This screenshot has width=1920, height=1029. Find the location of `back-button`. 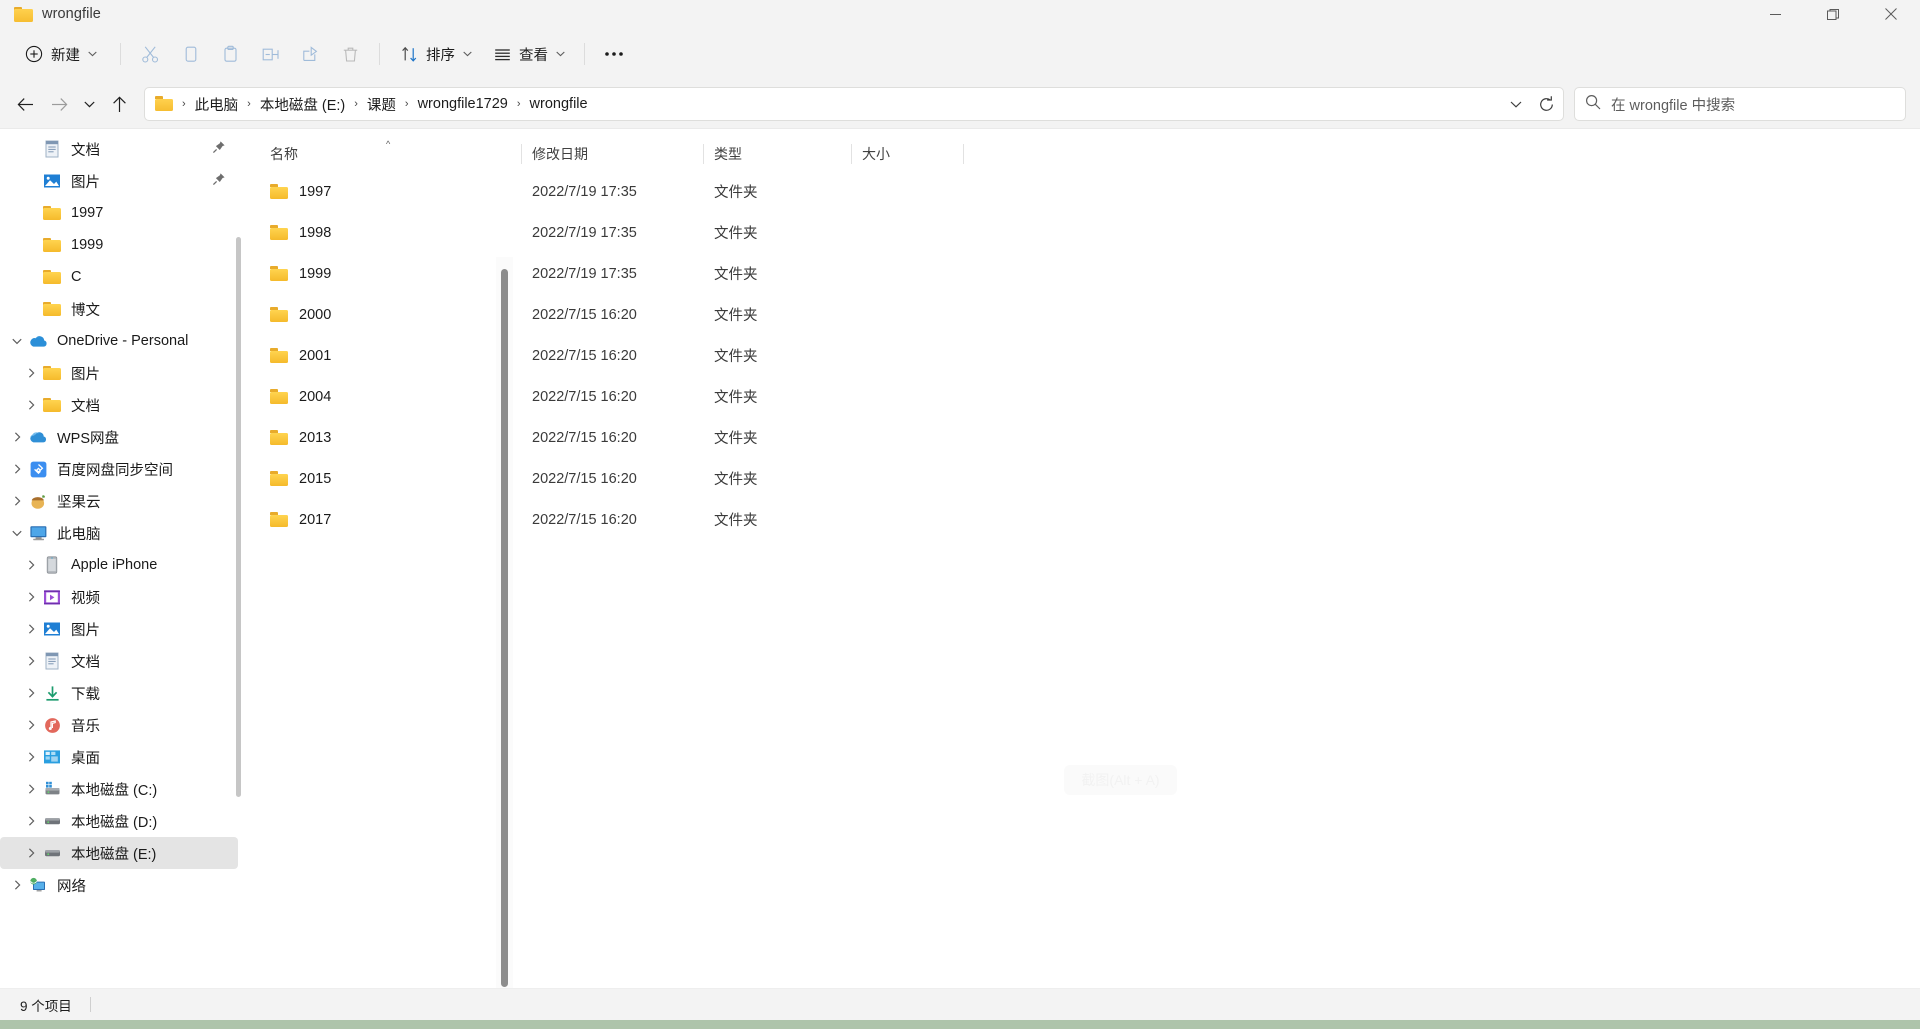

back-button is located at coordinates (25, 104).